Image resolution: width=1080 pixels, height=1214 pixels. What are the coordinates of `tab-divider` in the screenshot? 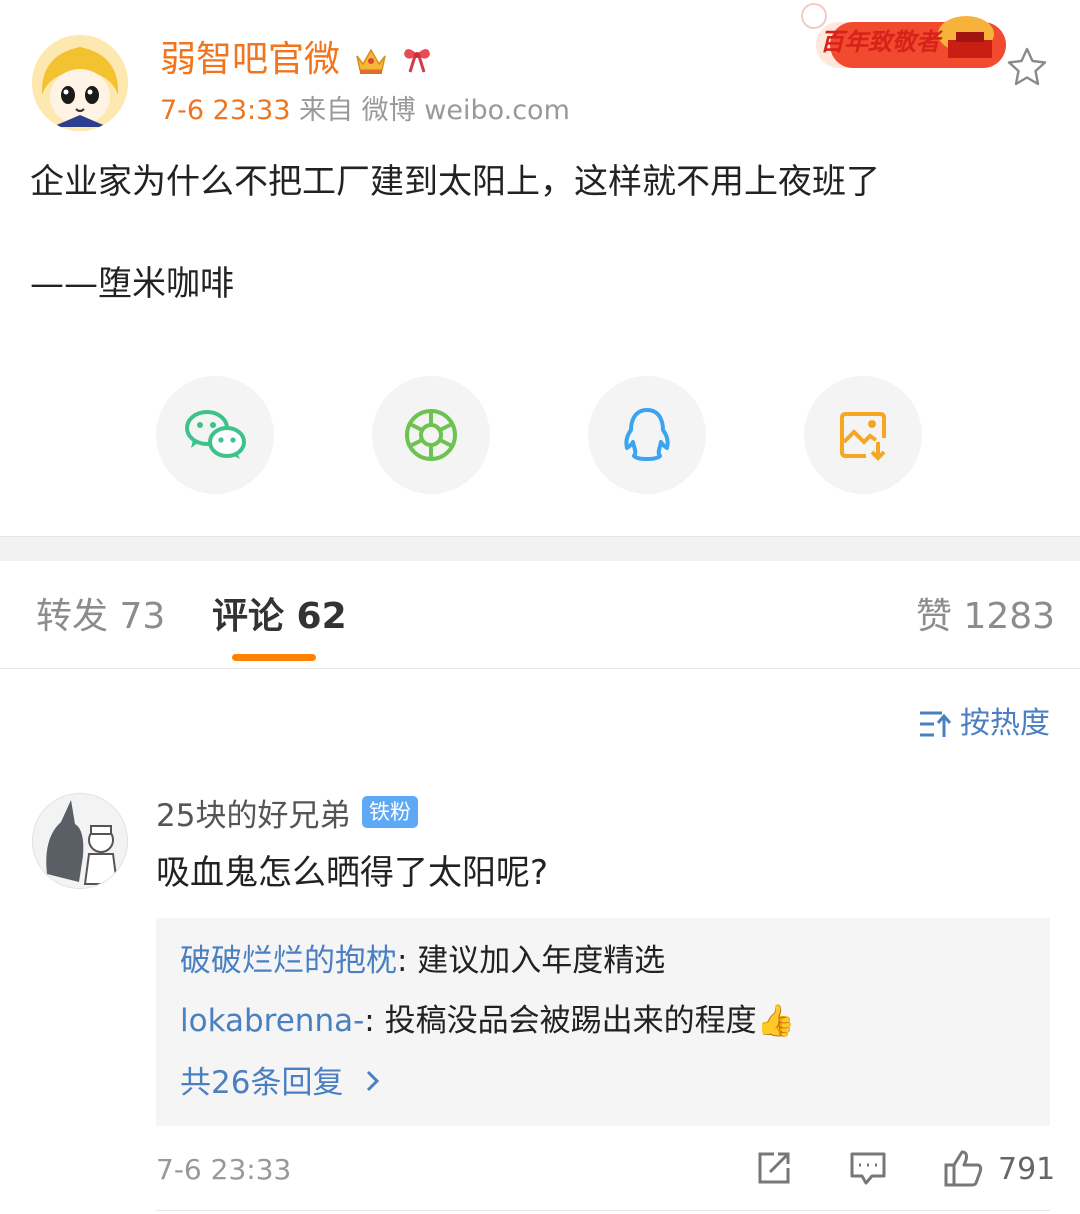 It's located at (540, 668).